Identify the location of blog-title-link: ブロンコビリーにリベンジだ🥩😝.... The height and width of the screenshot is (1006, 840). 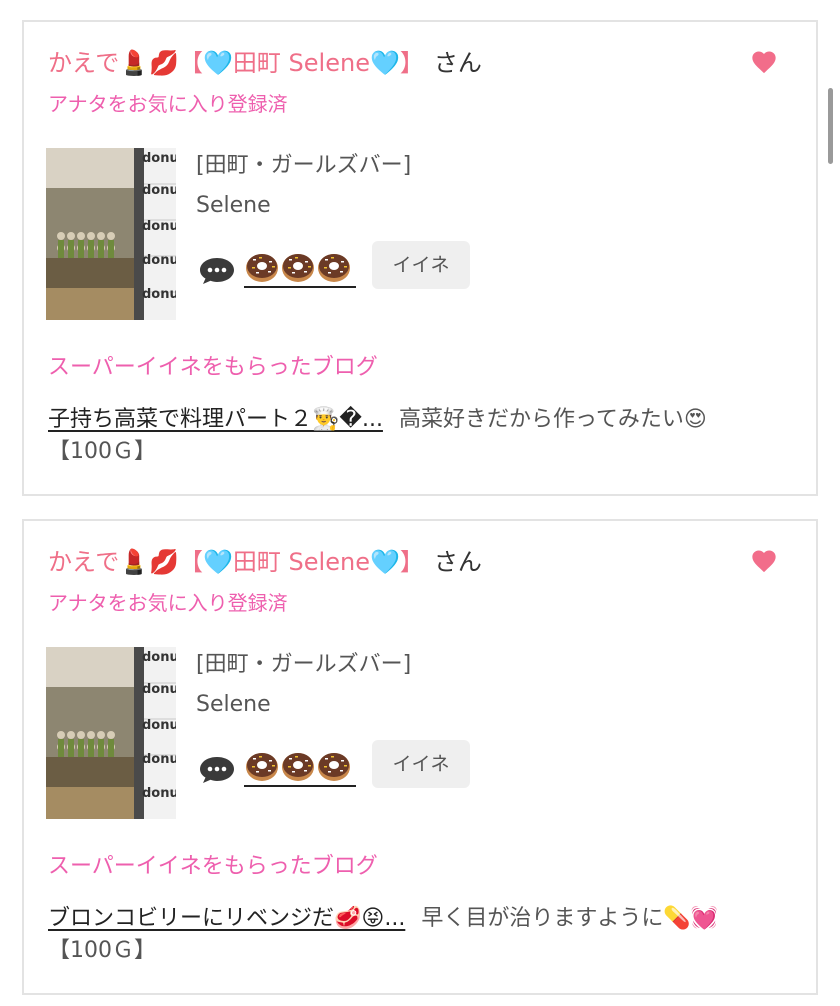
(226, 918).